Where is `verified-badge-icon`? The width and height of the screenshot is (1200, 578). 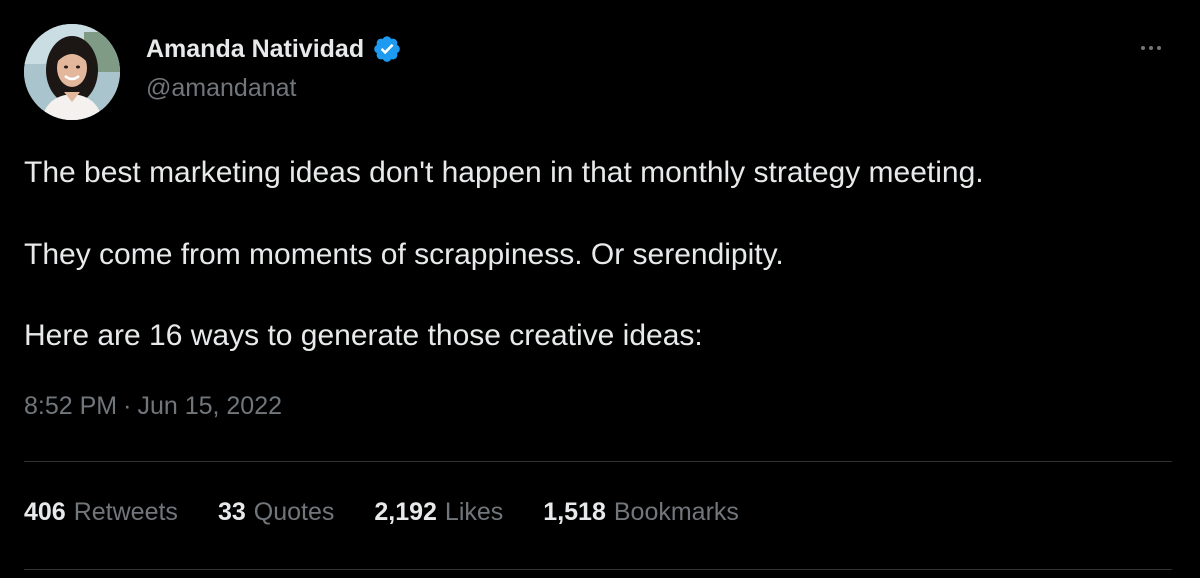
verified-badge-icon is located at coordinates (387, 49).